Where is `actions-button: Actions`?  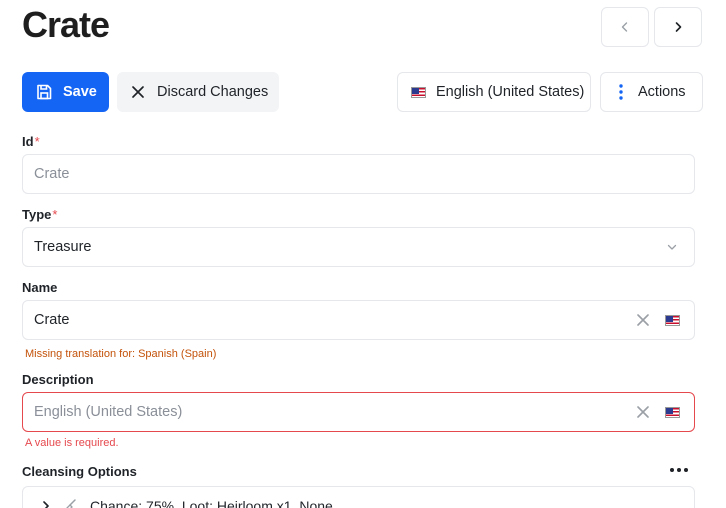
actions-button: Actions is located at coordinates (651, 92).